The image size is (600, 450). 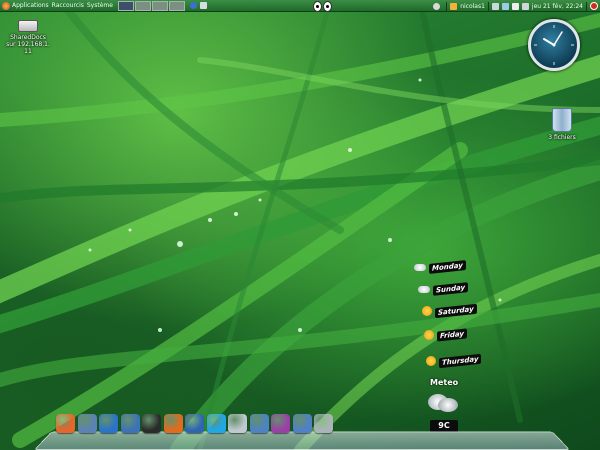 I want to click on username-label: nicolas1, so click(x=472, y=6).